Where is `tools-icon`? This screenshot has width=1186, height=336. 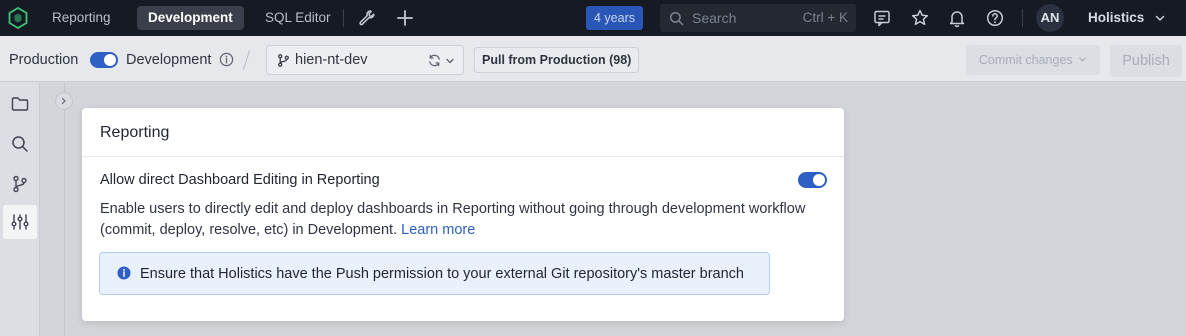
tools-icon is located at coordinates (367, 18).